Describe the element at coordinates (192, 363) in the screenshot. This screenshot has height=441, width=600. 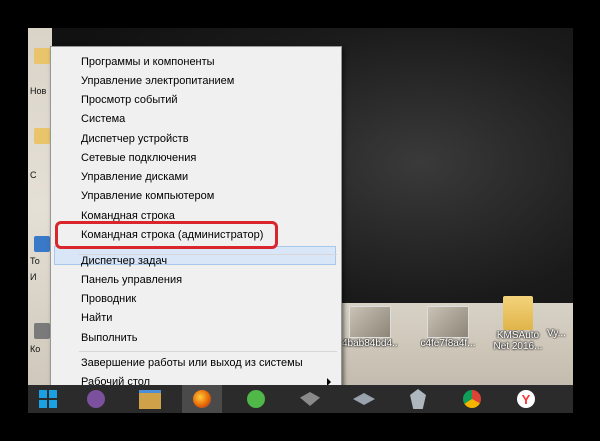
I see `menu-item-shutdown: Завершение работы или выход из системы` at that location.